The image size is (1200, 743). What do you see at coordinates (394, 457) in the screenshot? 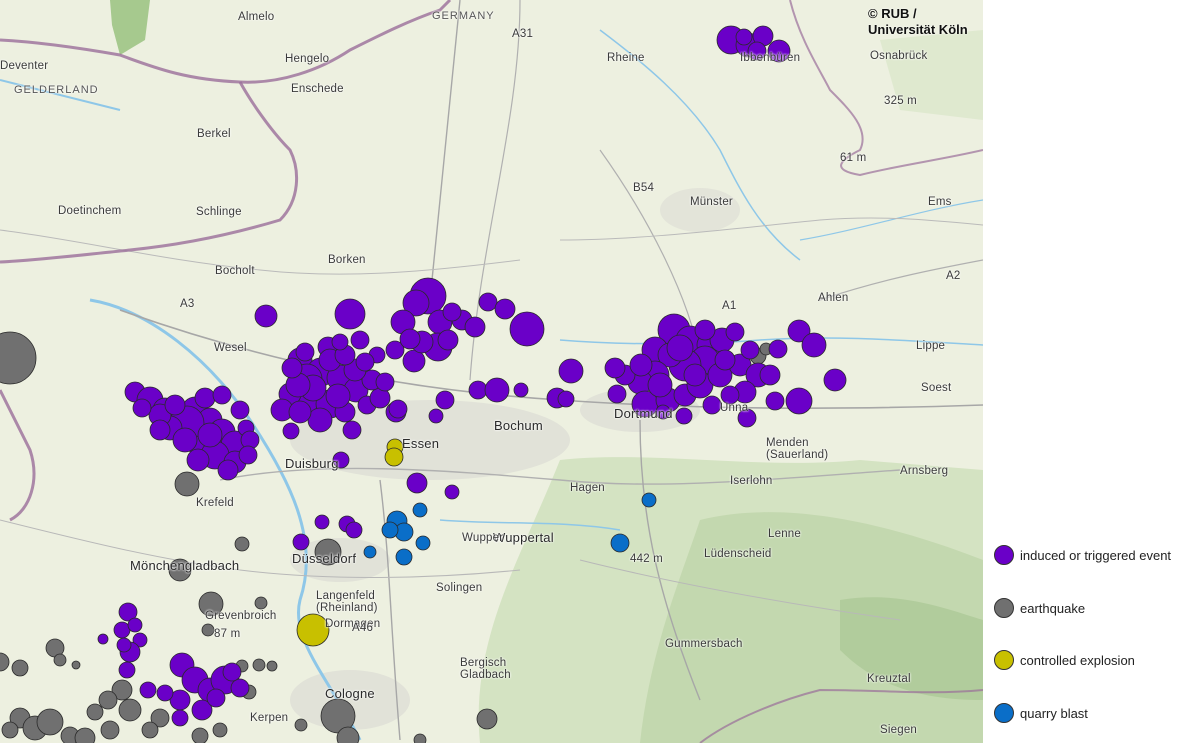
I see `explosion-event-marker` at bounding box center [394, 457].